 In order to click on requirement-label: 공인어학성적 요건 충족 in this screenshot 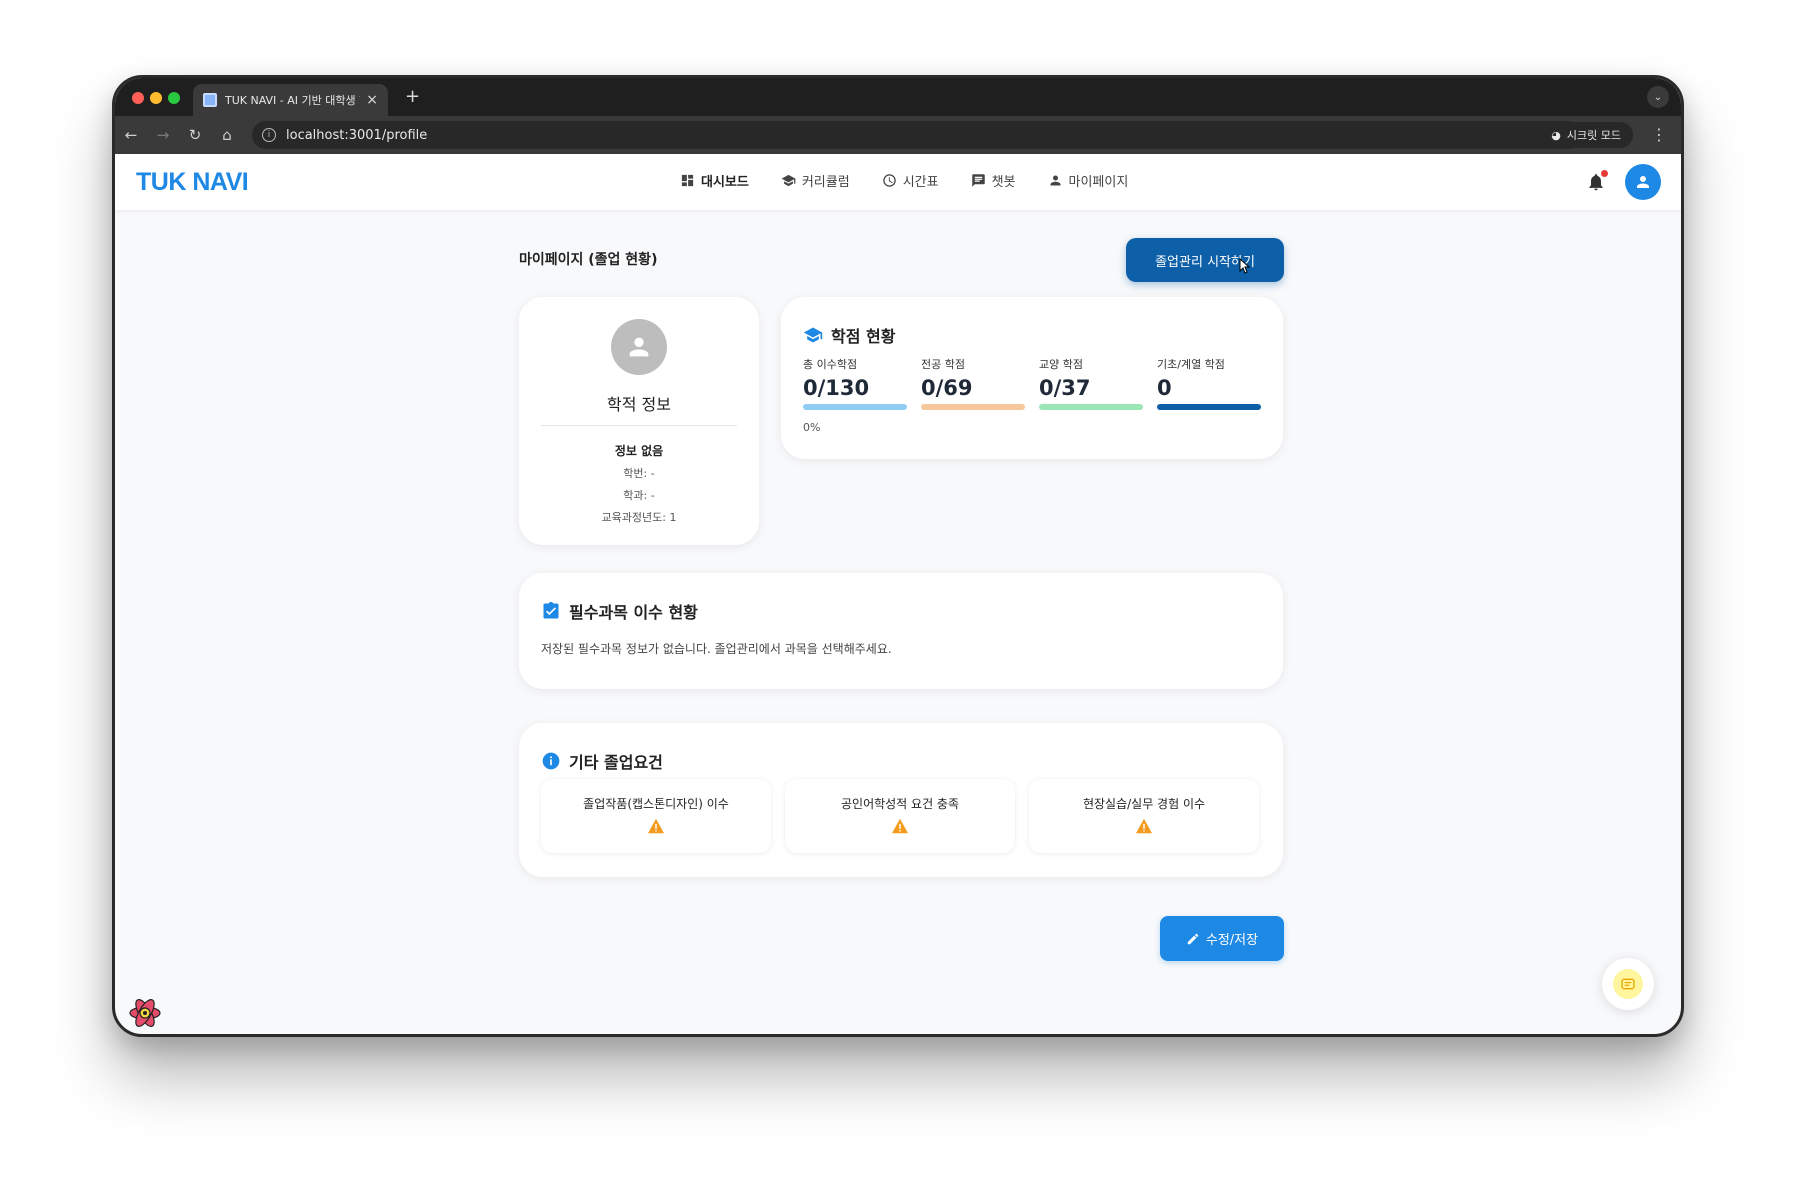, I will do `click(900, 804)`.